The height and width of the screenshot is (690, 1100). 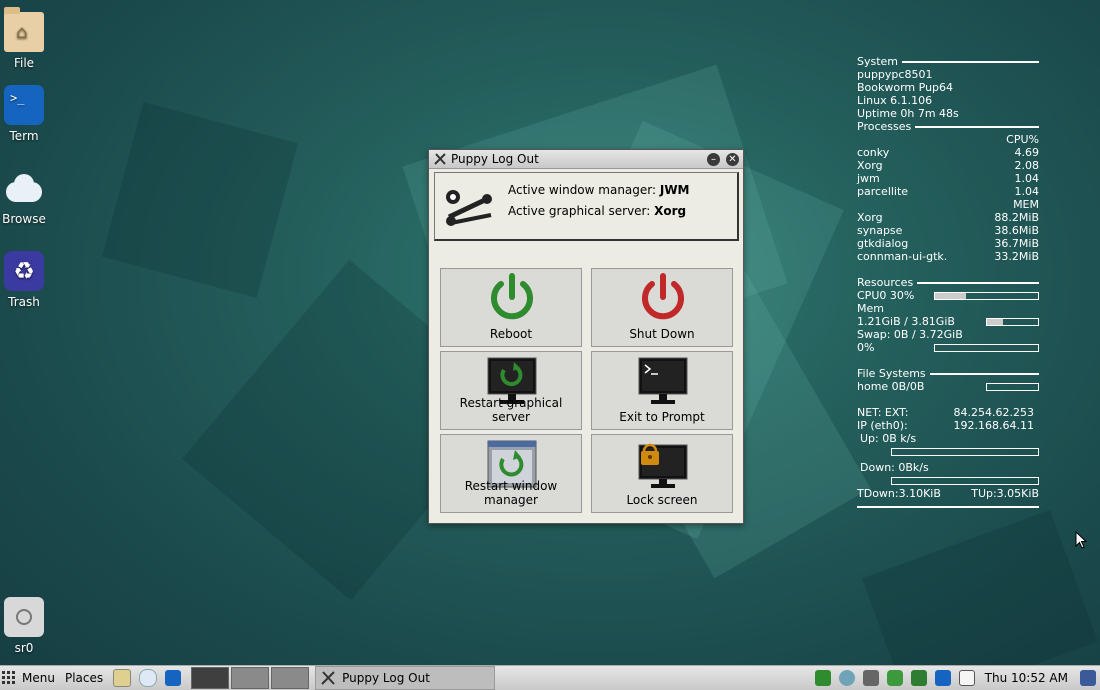 What do you see at coordinates (599, 190) in the screenshot?
I see `wm-line: Active window manager: JWM` at bounding box center [599, 190].